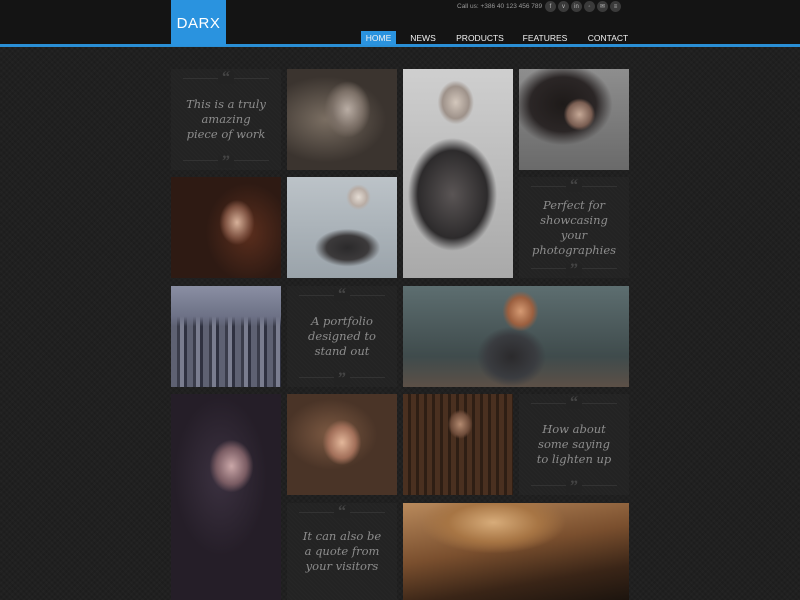 The image size is (800, 600). I want to click on photo-woman-in-doorway, so click(458, 444).